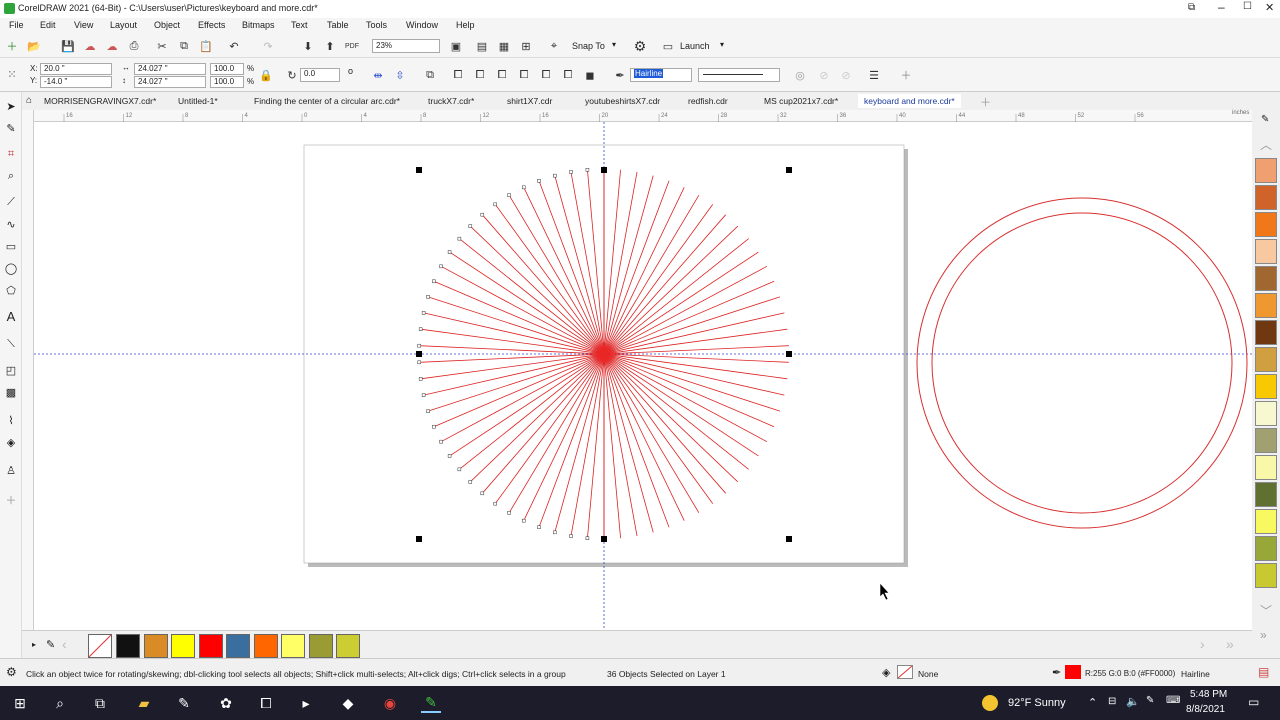 This screenshot has height=720, width=1280. What do you see at coordinates (1150, 700) in the screenshot?
I see `pen-workspace-icon: ✎` at bounding box center [1150, 700].